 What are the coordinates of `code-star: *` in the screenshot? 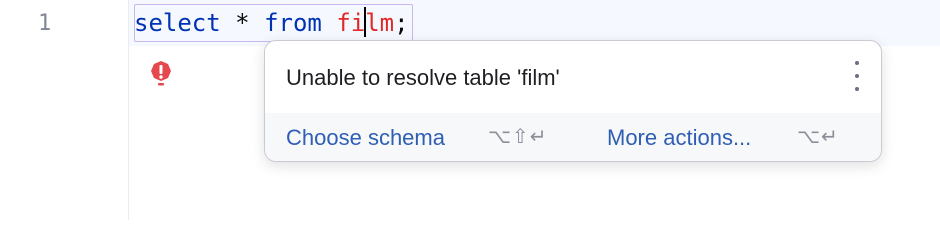 It's located at (242, 23).